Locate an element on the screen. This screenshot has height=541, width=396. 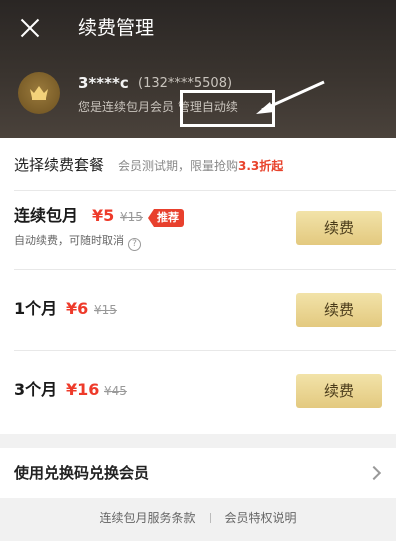
terms-link: 连续包月服务条款 is located at coordinates (147, 518).